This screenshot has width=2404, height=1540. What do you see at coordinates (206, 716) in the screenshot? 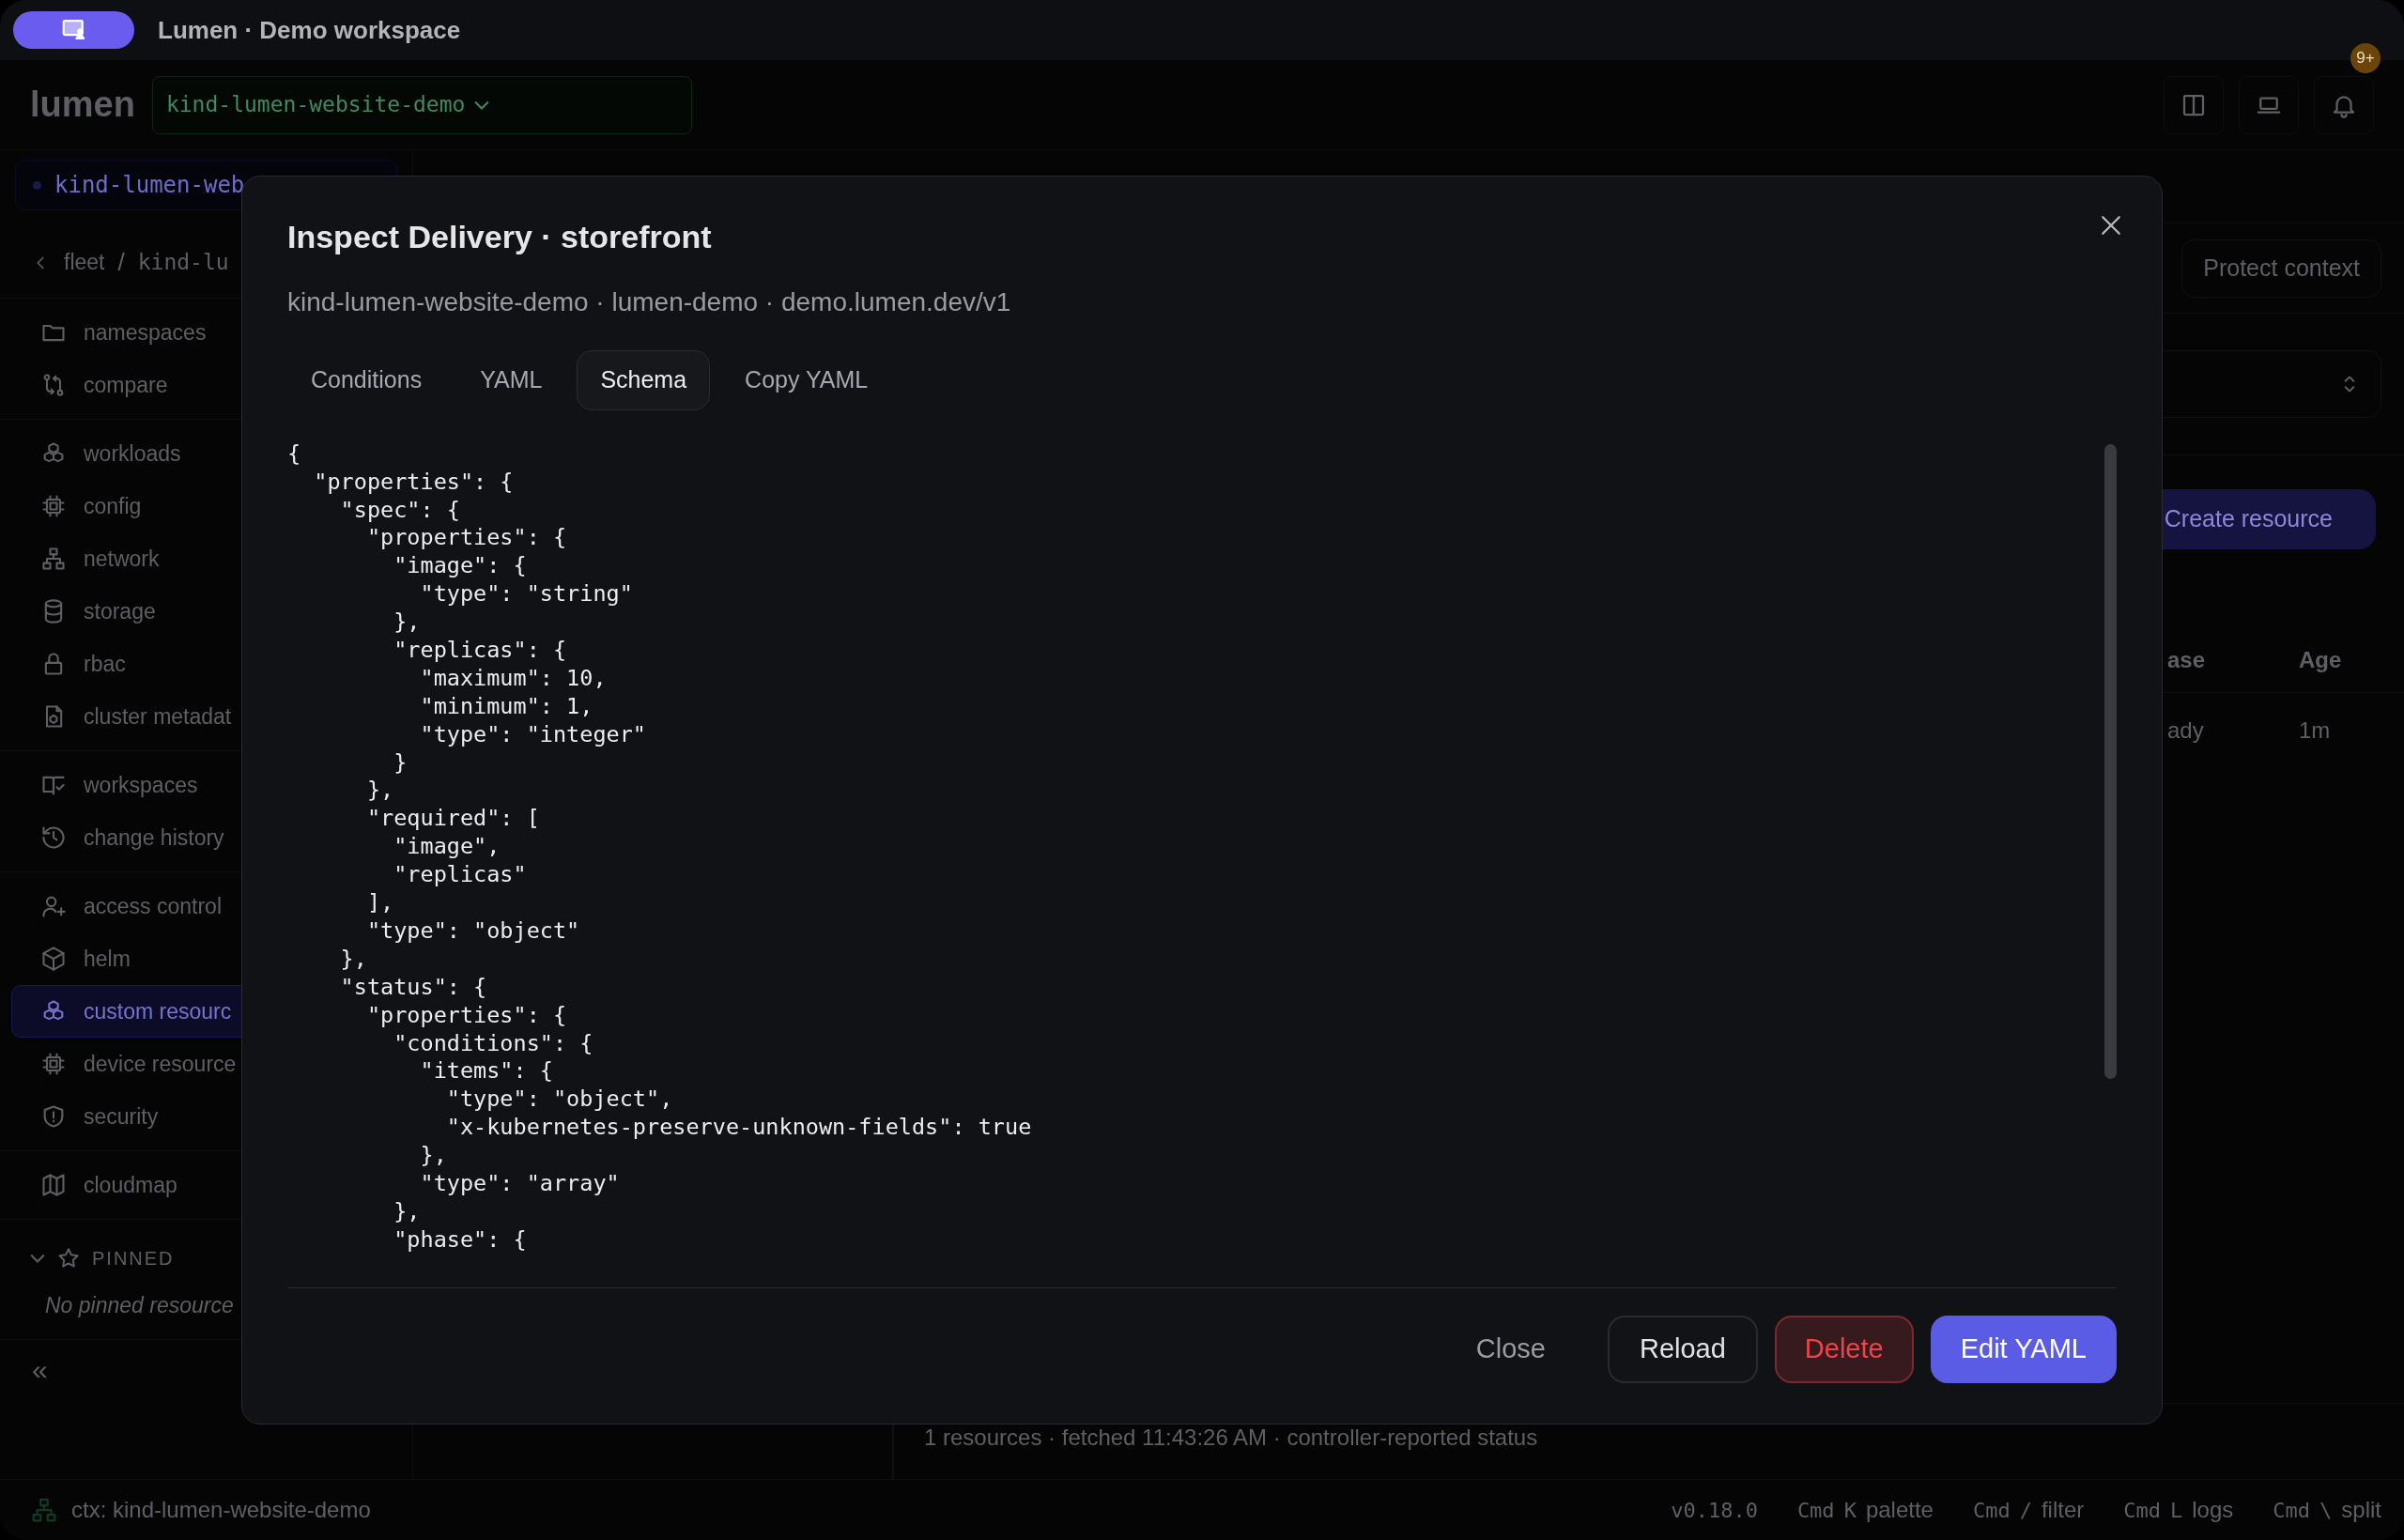
I see `sidebar-item: cluster metadat` at bounding box center [206, 716].